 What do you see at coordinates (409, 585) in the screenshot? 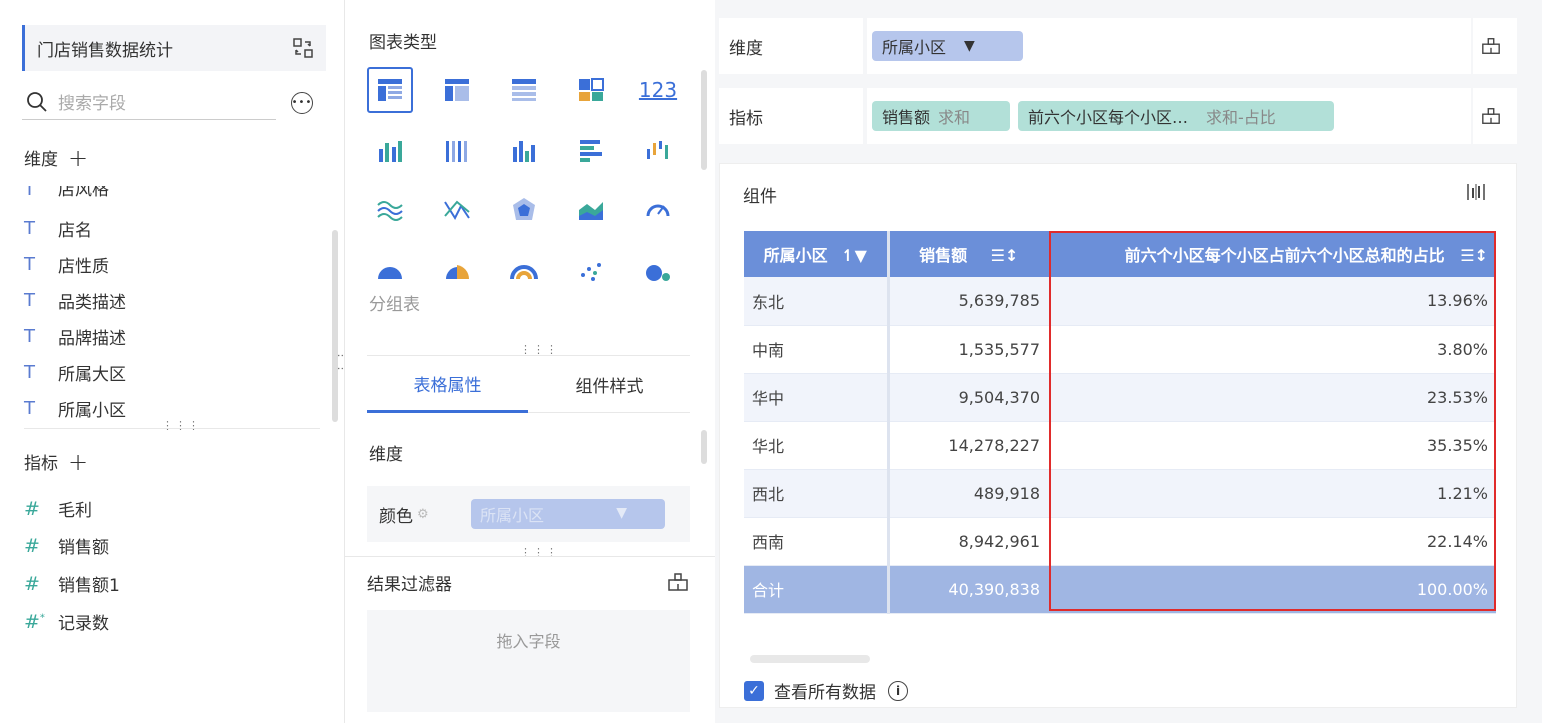
I see `result-filter-title: 结果过滤器` at bounding box center [409, 585].